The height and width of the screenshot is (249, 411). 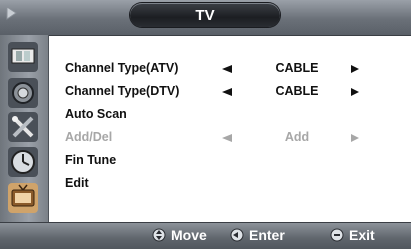 What do you see at coordinates (235, 160) in the screenshot?
I see `menu-item-fin-tune: Fin Tune` at bounding box center [235, 160].